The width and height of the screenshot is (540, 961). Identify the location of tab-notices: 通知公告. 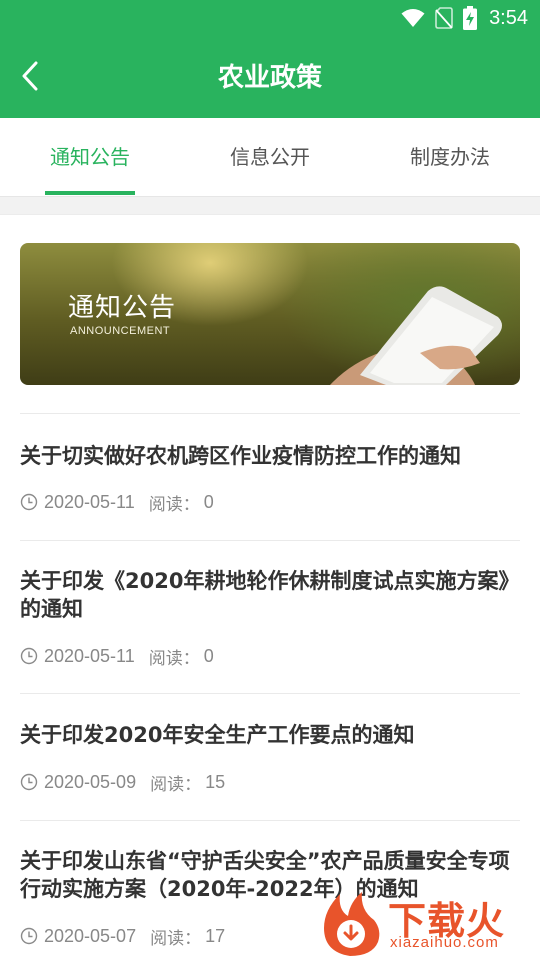
(90, 157).